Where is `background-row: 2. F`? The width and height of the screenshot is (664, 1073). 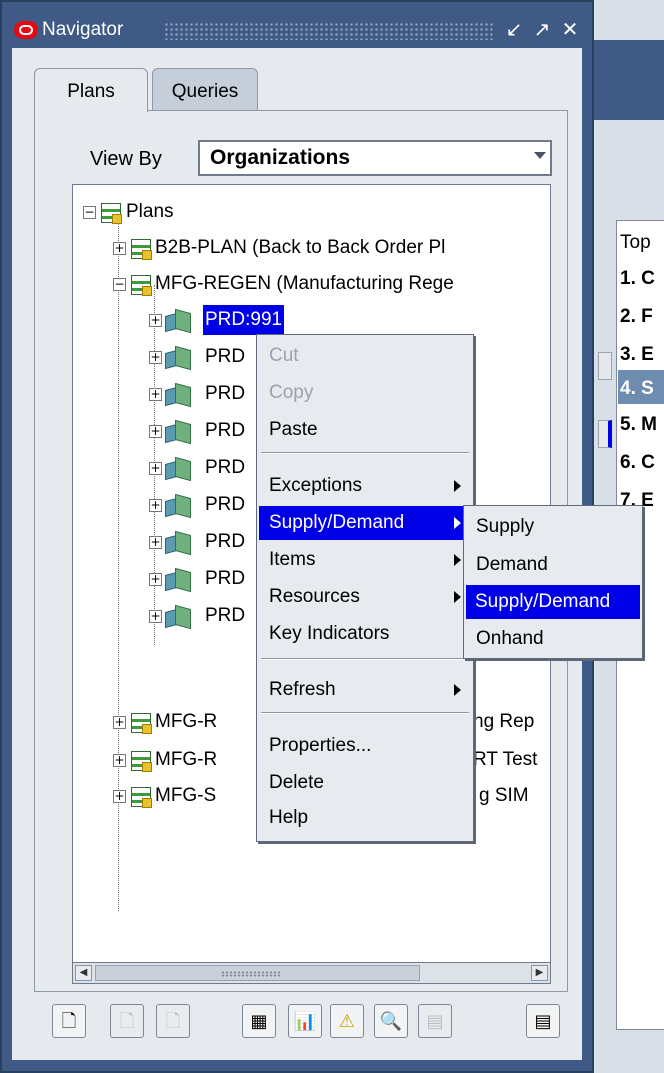 background-row: 2. F is located at coordinates (636, 317).